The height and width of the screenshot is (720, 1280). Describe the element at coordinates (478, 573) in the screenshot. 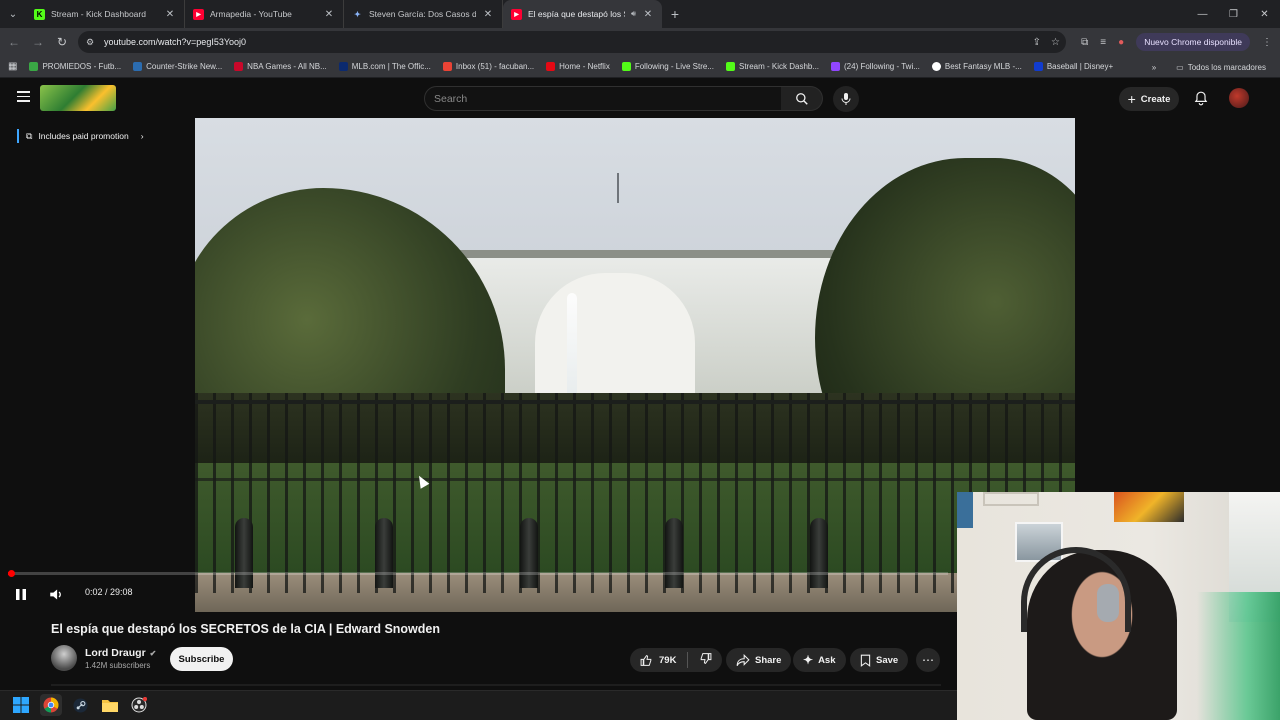

I see `progress-bar` at that location.